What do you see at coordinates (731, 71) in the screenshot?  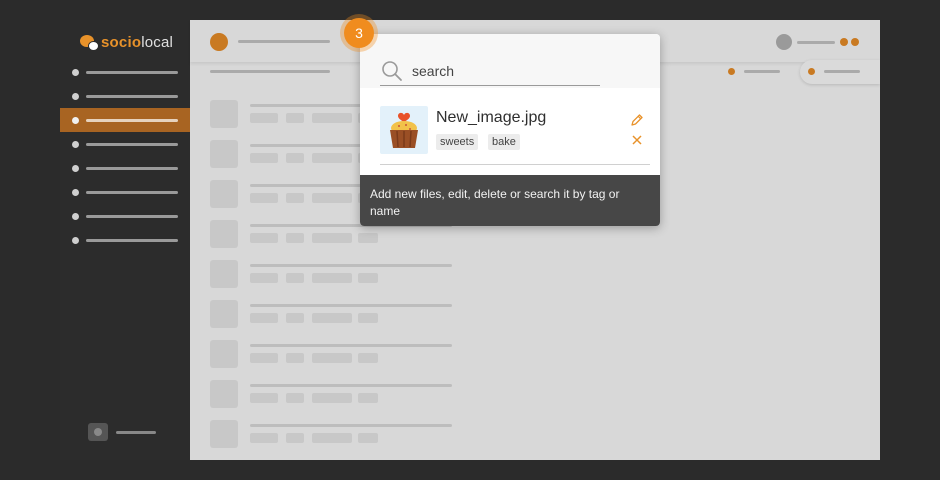 I see `filter-dot` at bounding box center [731, 71].